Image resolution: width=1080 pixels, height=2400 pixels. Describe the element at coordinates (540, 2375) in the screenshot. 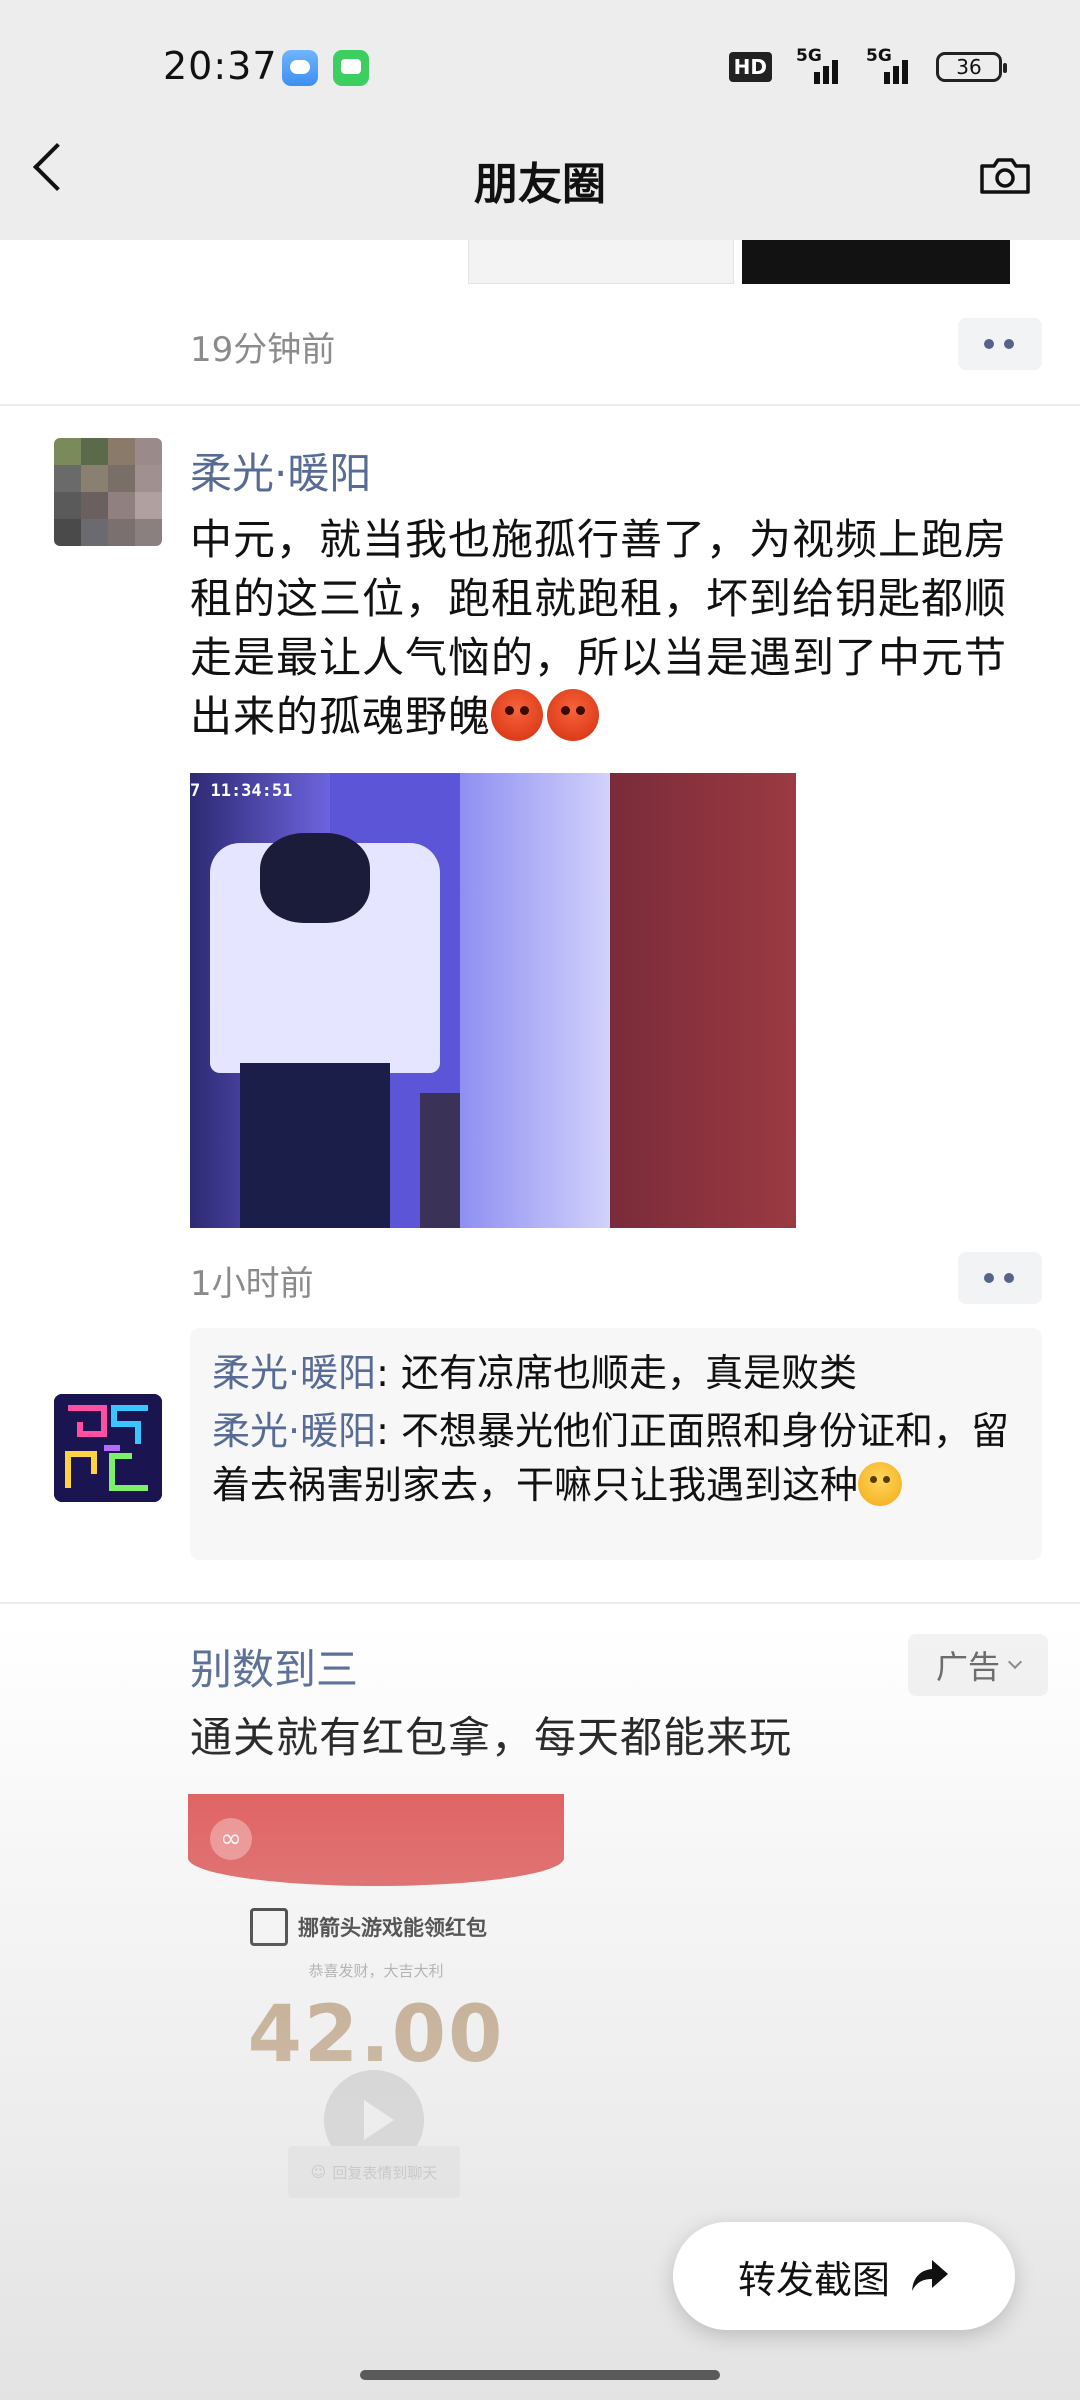

I see `home-indicator` at that location.